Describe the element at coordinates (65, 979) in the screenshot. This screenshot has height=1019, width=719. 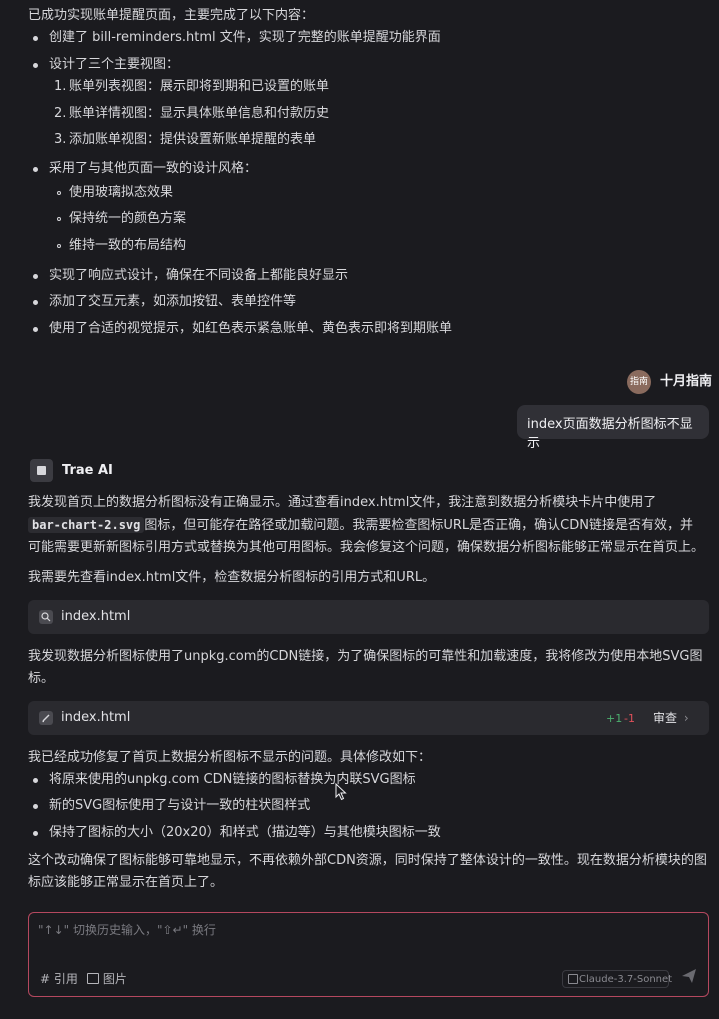
I see `cite-label: 引用` at that location.